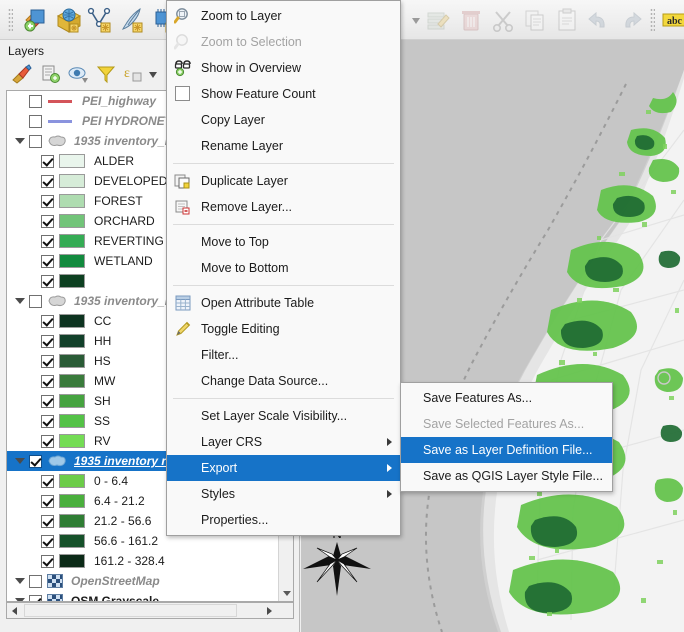 The image size is (684, 632). I want to click on scroll-left-button, so click(15, 610).